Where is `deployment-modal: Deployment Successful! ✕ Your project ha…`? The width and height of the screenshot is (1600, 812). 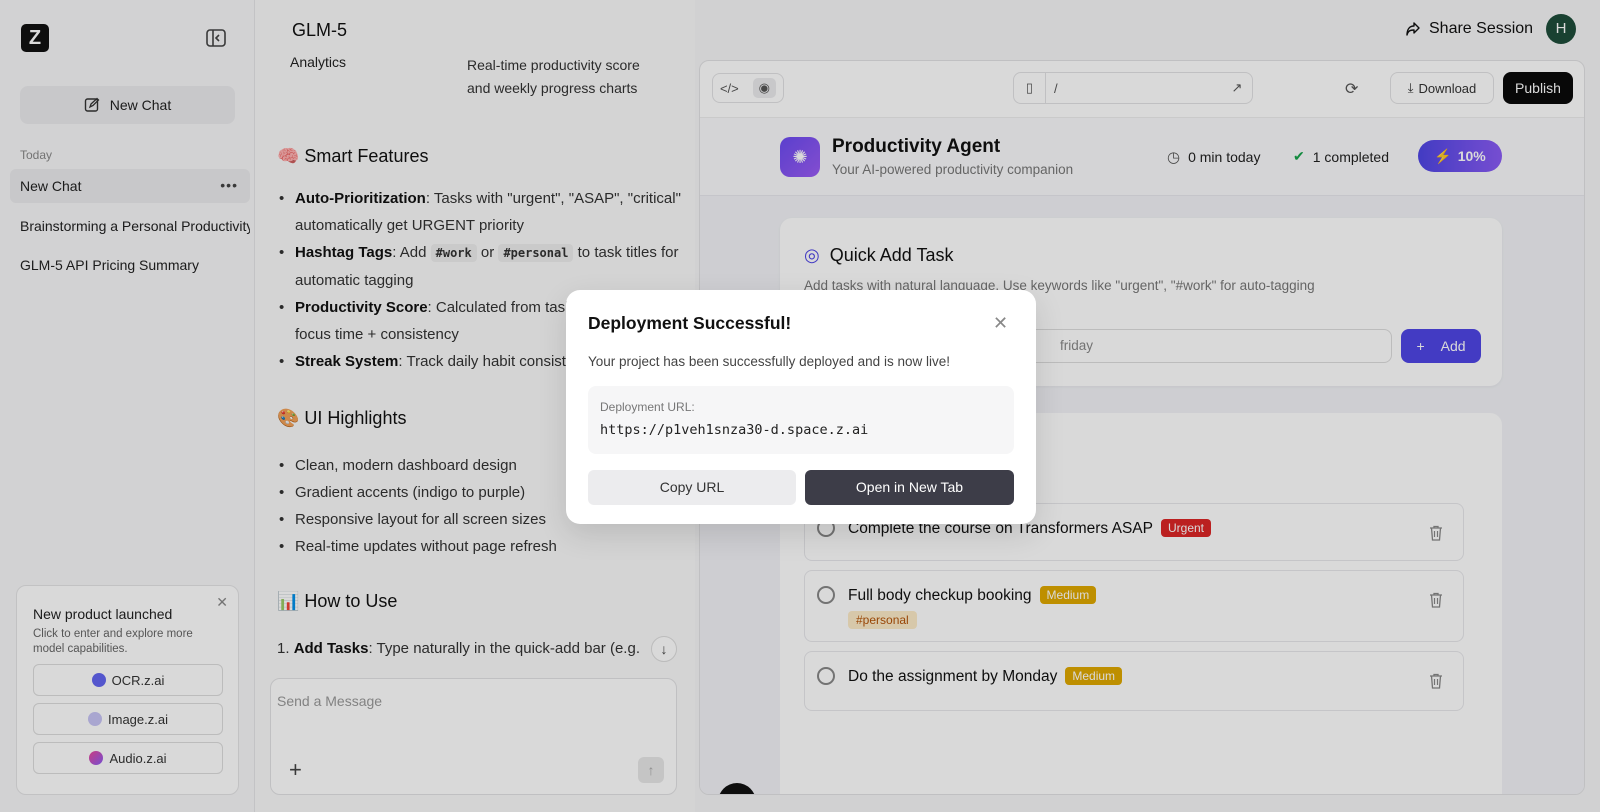 deployment-modal: Deployment Successful! ✕ Your project ha… is located at coordinates (801, 407).